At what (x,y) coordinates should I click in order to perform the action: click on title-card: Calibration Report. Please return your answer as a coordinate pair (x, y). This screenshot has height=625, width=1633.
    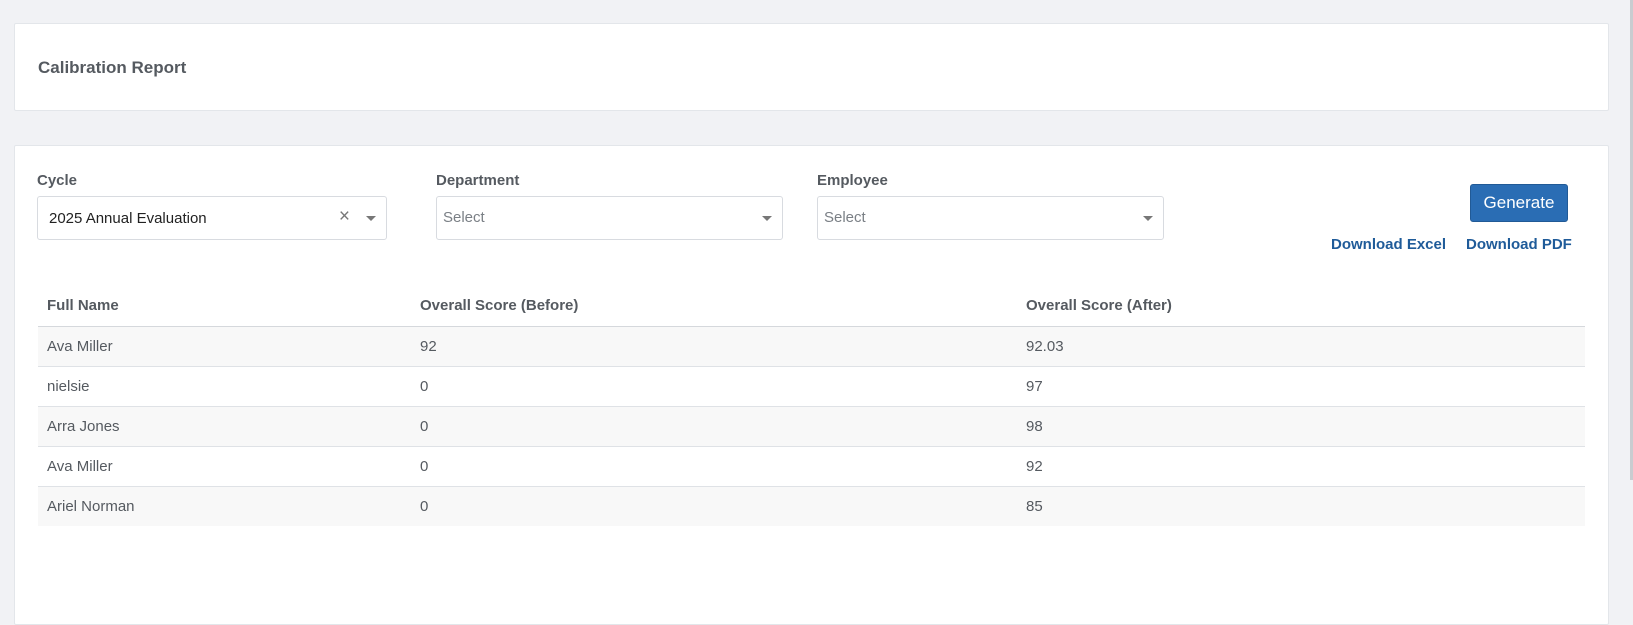
    Looking at the image, I should click on (811, 67).